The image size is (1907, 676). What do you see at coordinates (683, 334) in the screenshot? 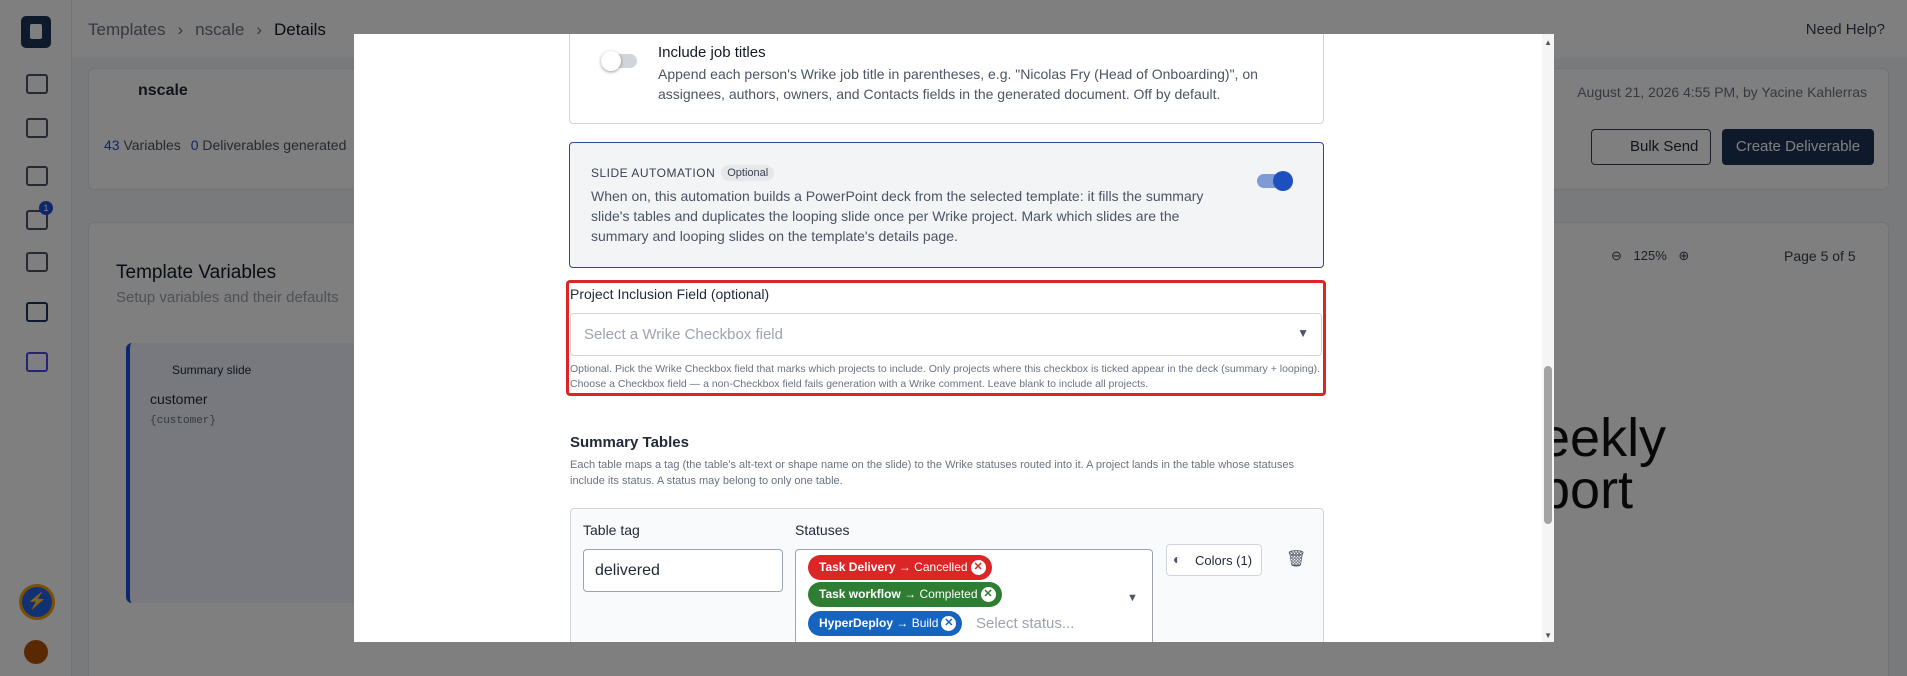
I see `inclusion-placeholder: Select a Wrike Checkbox field` at bounding box center [683, 334].